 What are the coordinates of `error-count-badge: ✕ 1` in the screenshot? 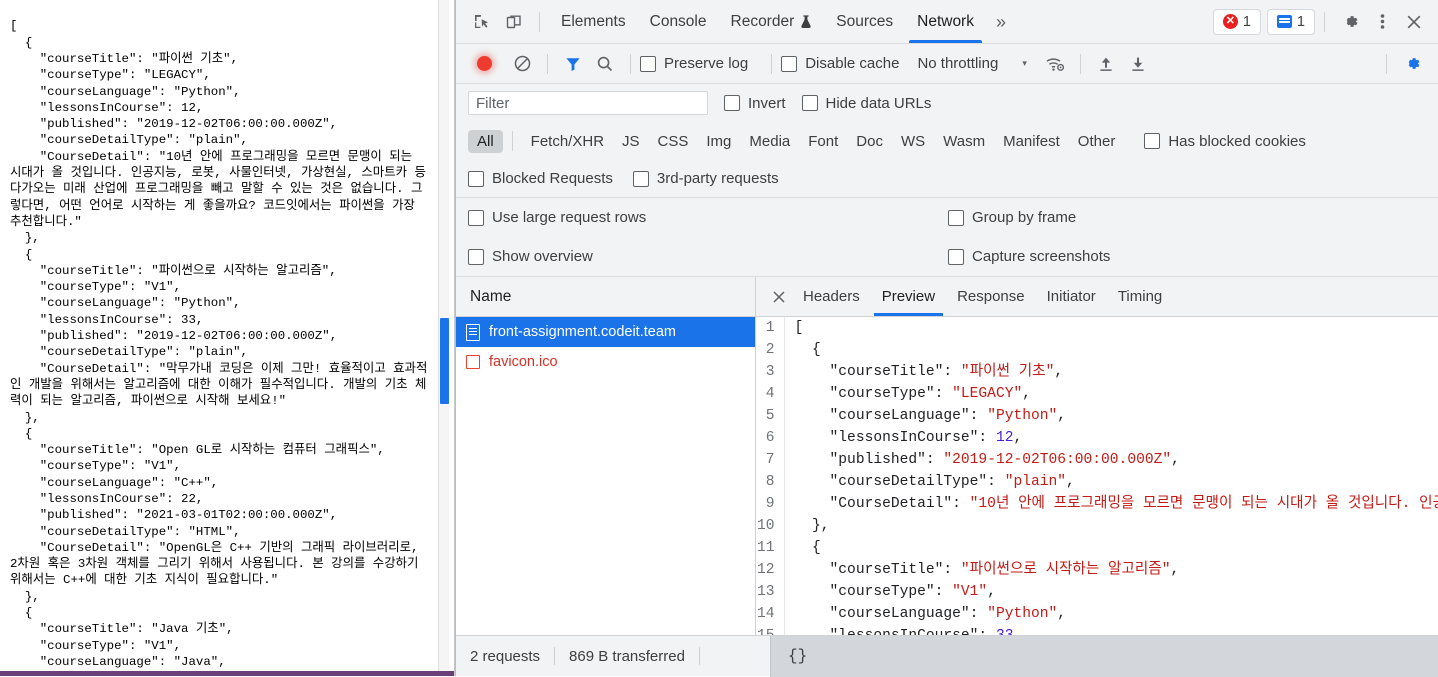 It's located at (1236, 21).